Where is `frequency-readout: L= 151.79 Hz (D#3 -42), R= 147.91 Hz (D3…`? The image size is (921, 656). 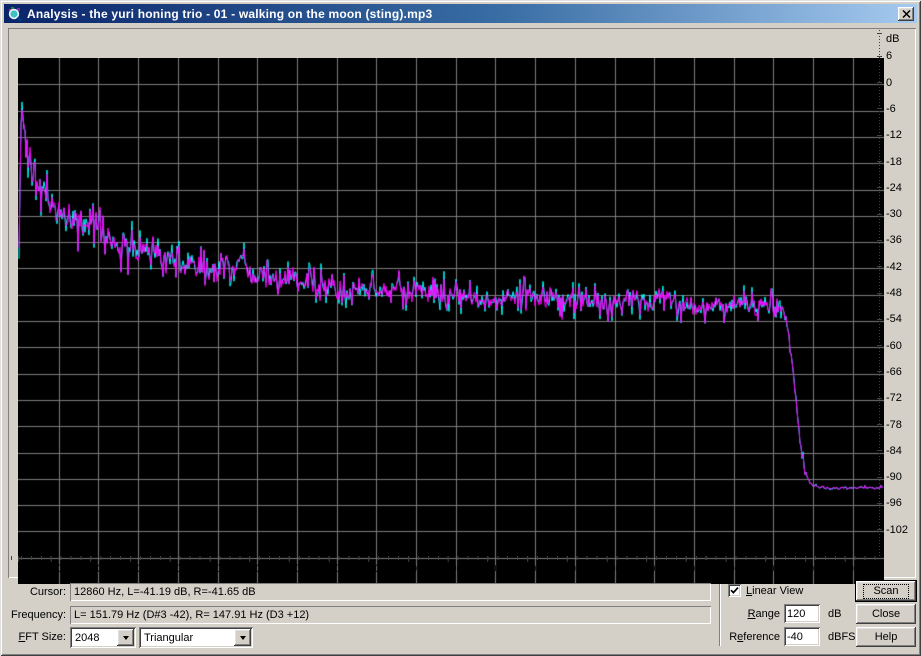
frequency-readout: L= 151.79 Hz (D#3 -42), R= 147.91 Hz (D3… is located at coordinates (390, 615).